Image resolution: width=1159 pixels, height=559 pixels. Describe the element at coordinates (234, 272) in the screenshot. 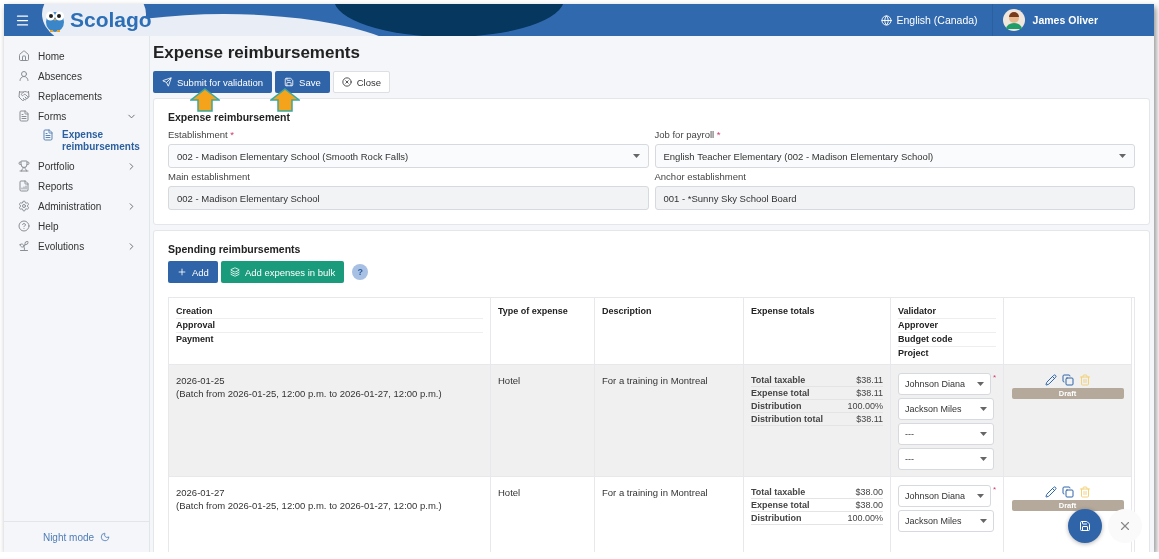

I see `stack-icon` at that location.